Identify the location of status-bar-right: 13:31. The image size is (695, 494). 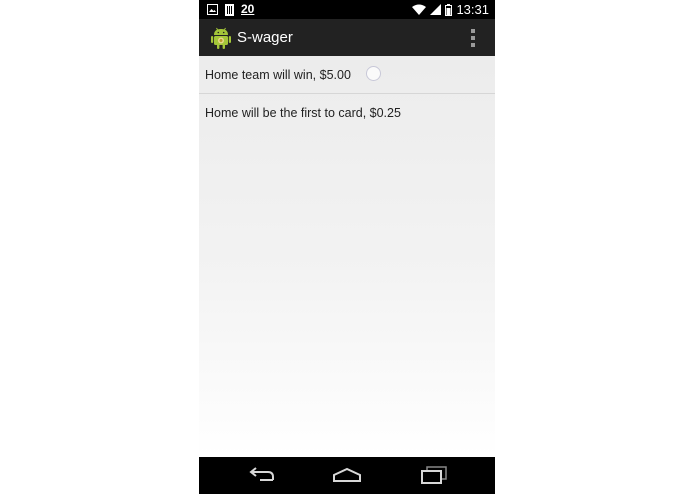
(450, 9).